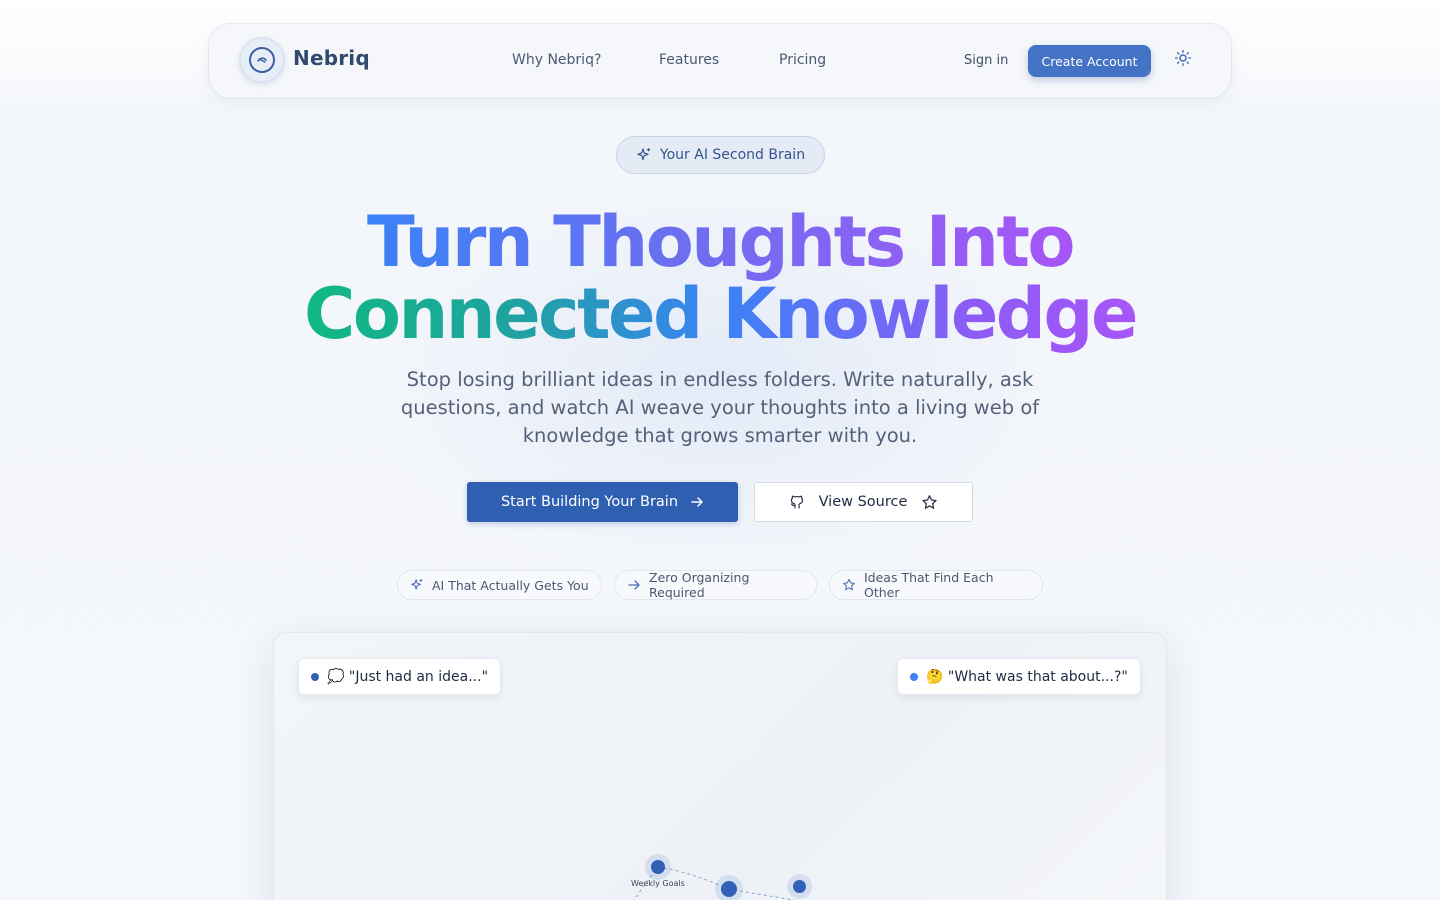 Image resolution: width=1440 pixels, height=900 pixels. I want to click on feature-pill-ideas: Ideas That Find Each Other, so click(936, 585).